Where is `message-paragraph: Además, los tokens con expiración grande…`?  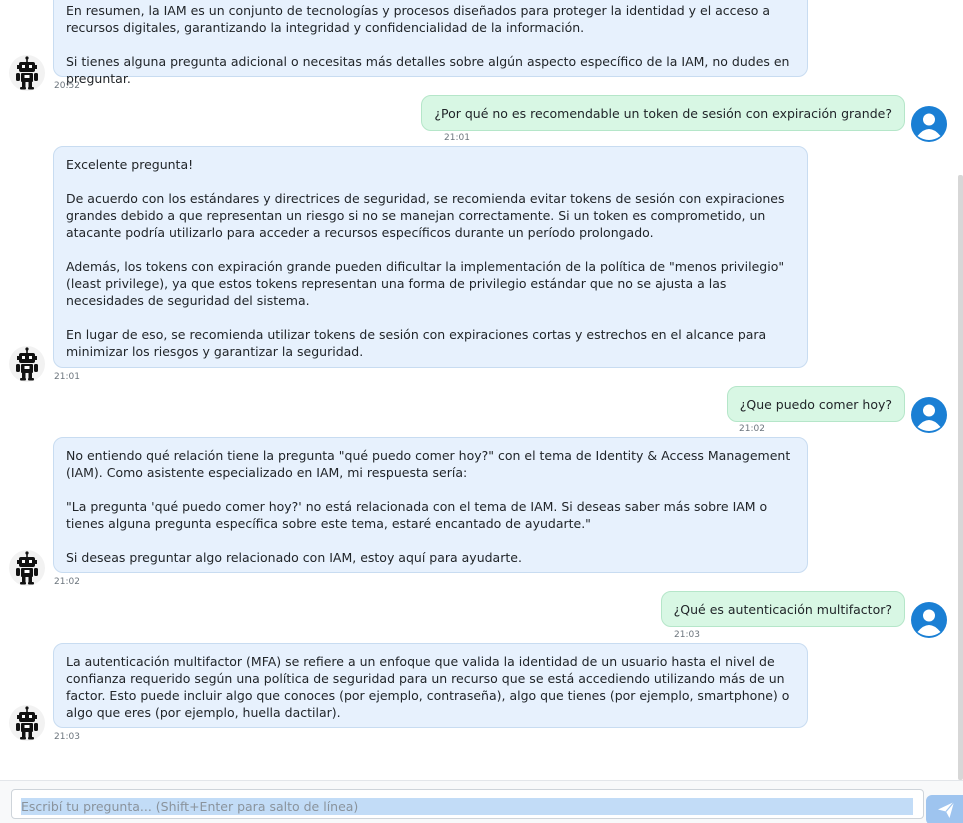
message-paragraph: Además, los tokens con expiración grande… is located at coordinates (425, 283).